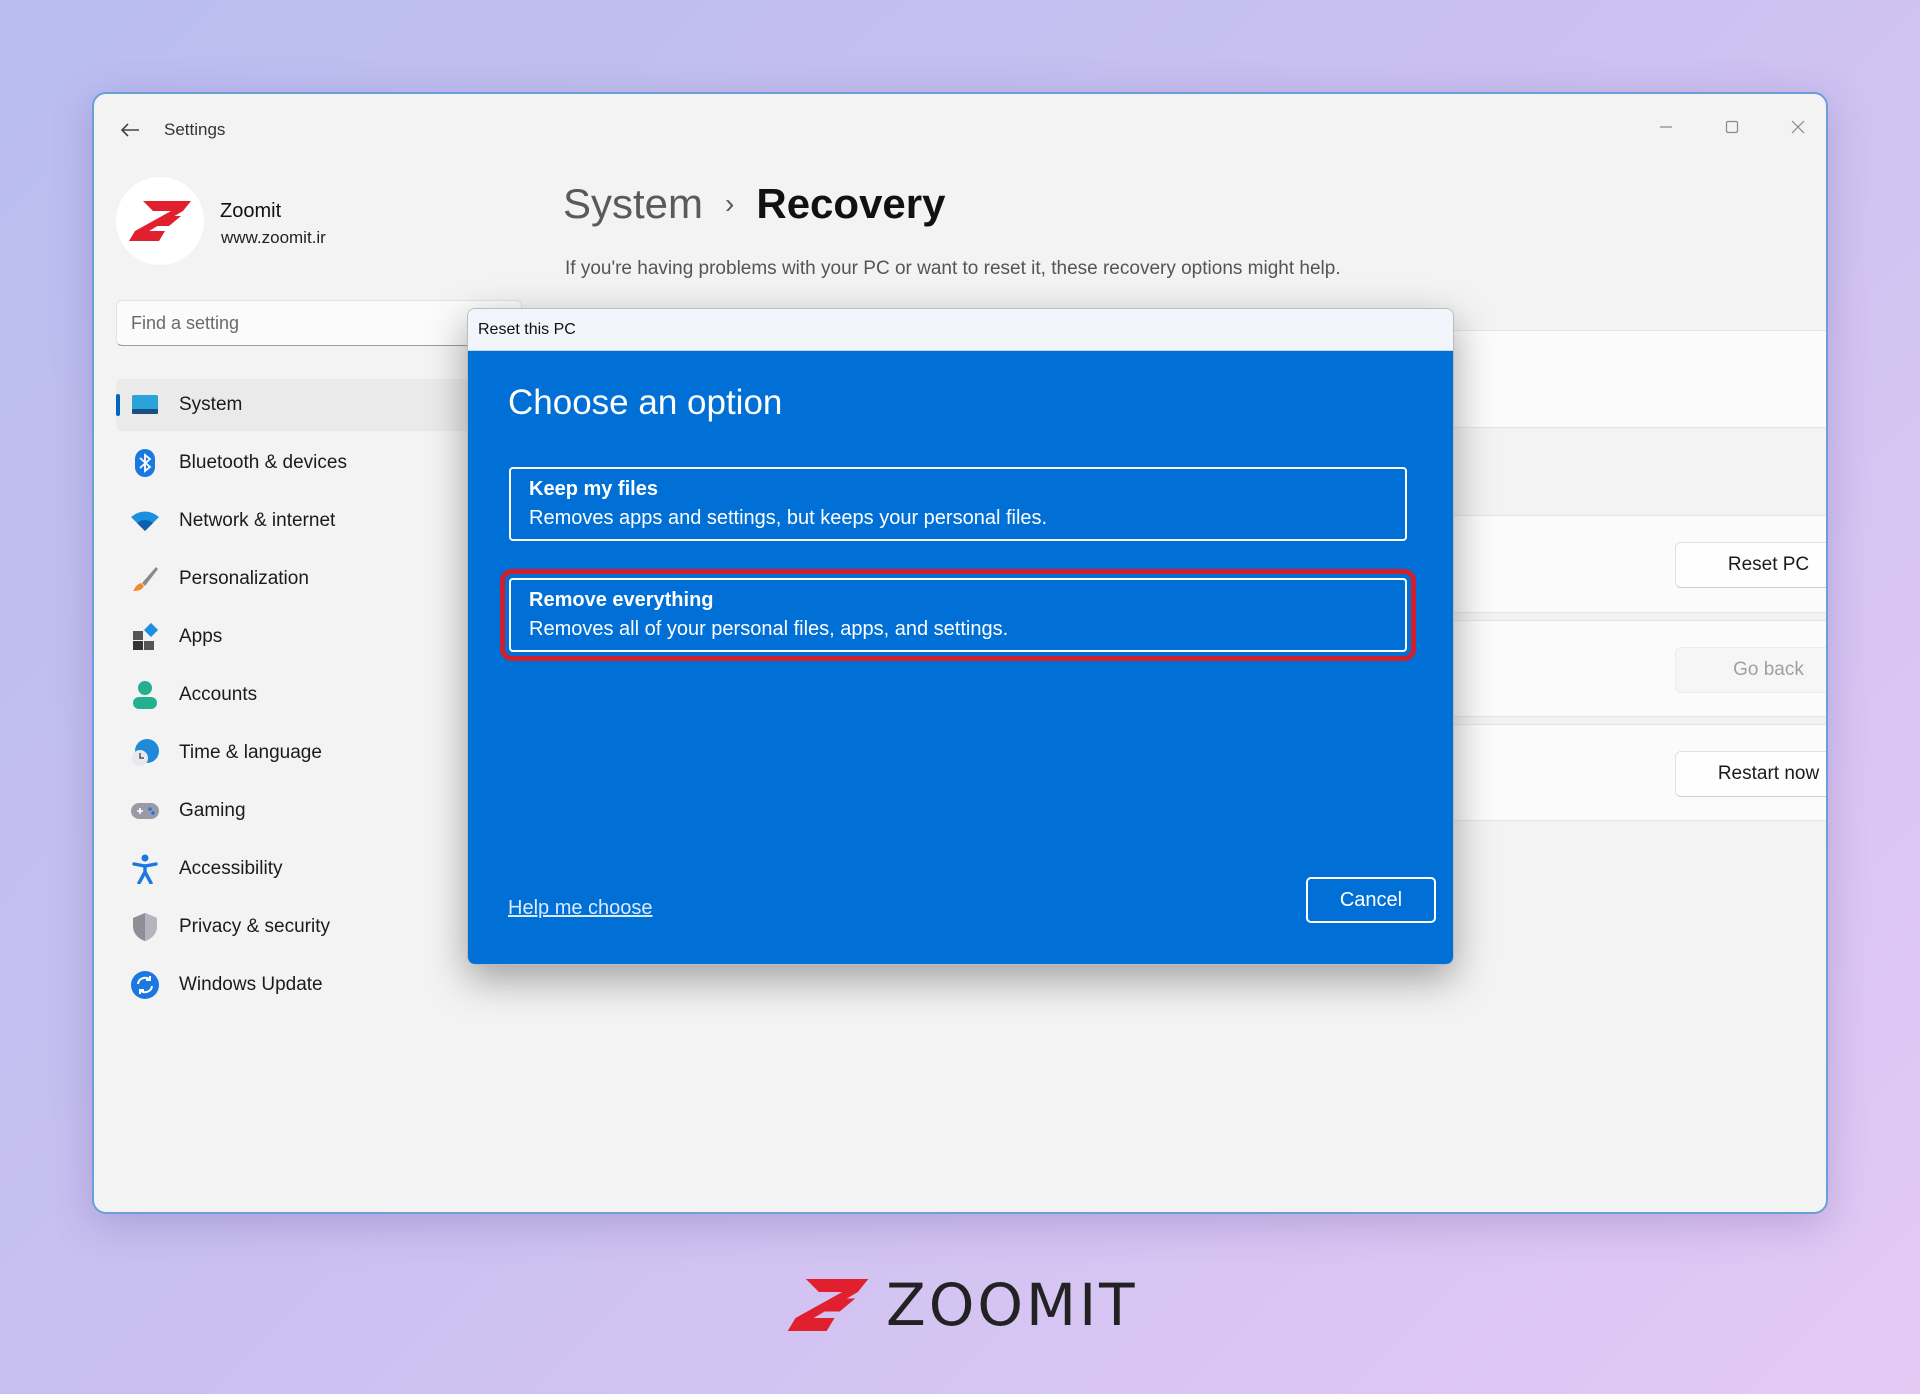  What do you see at coordinates (250, 752) in the screenshot?
I see `sidebar-item-label: Time & language` at bounding box center [250, 752].